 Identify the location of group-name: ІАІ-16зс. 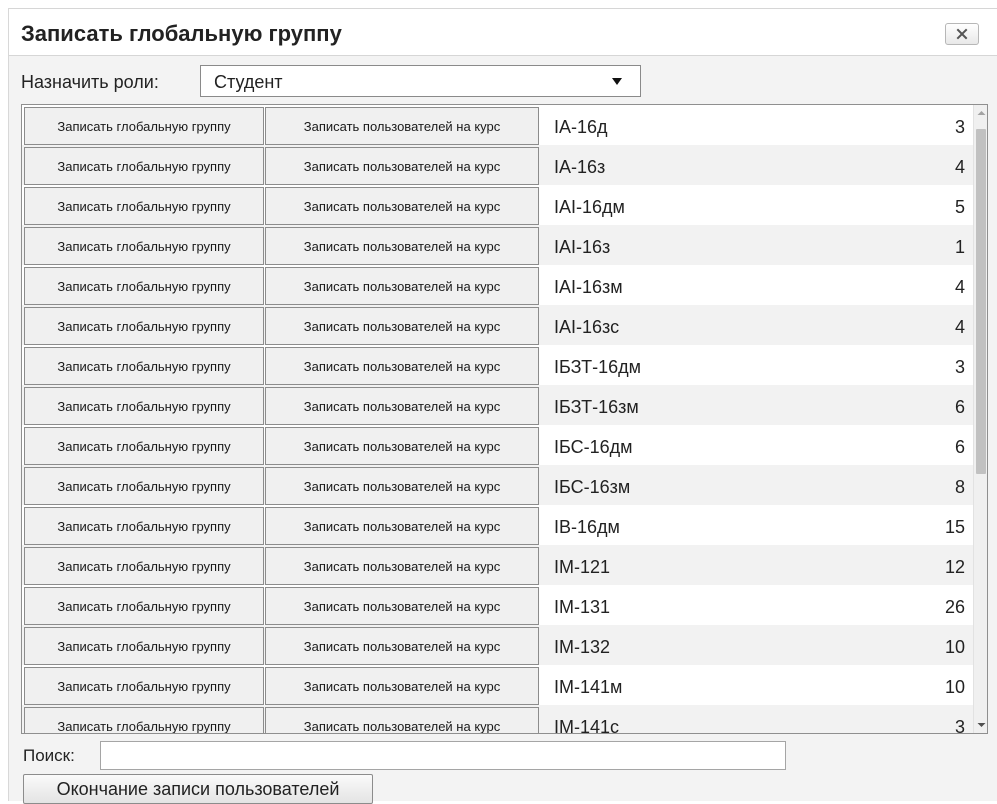
(587, 327).